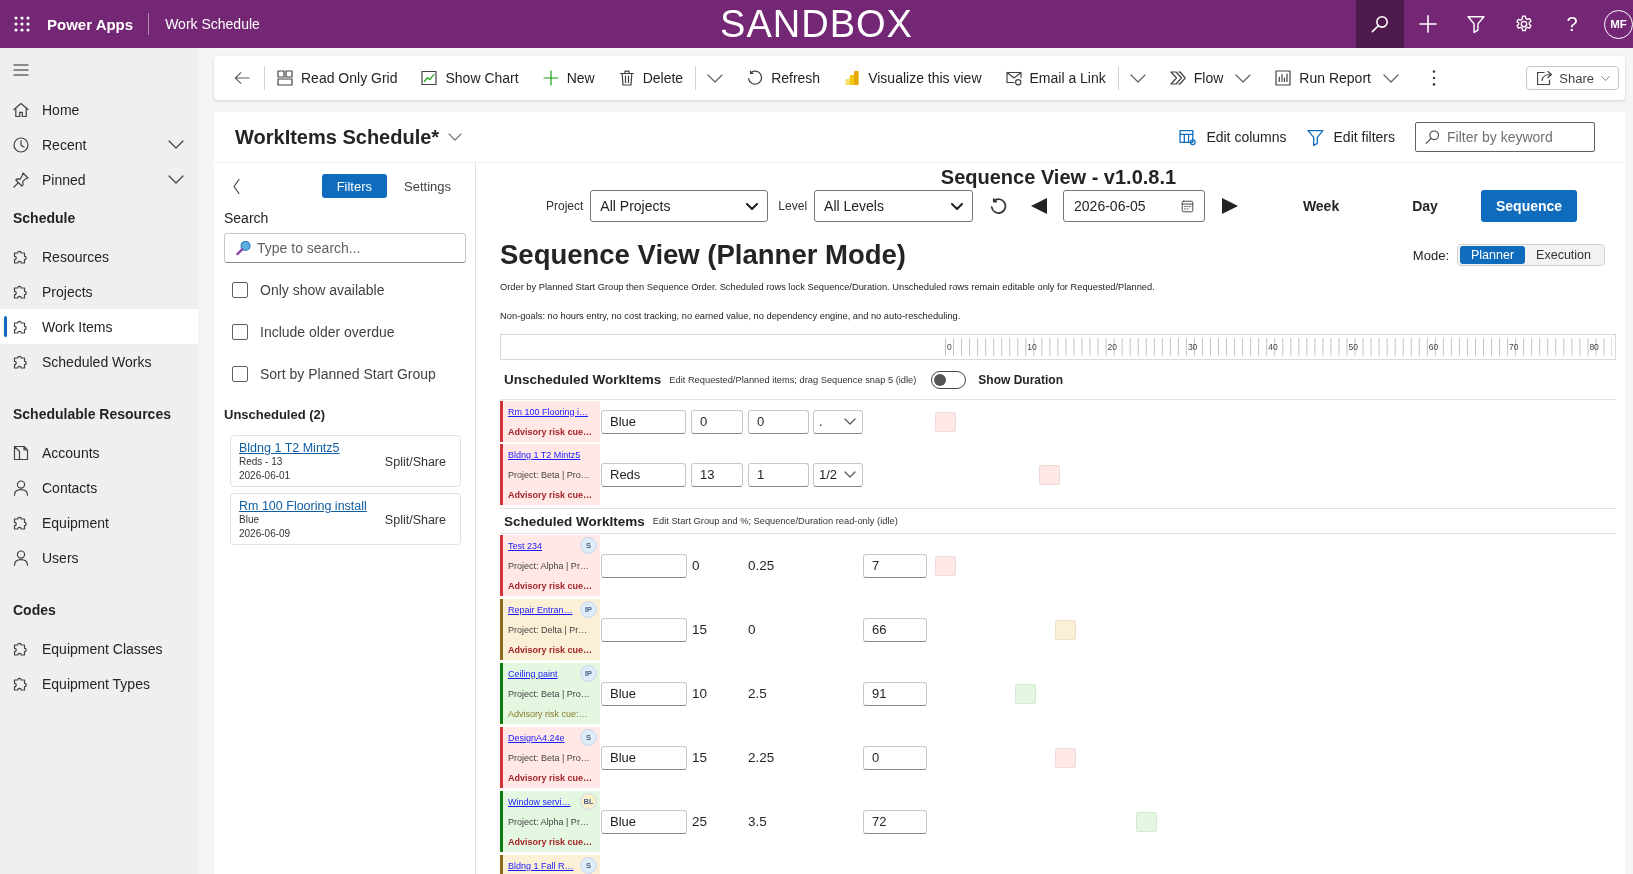 The height and width of the screenshot is (874, 1633). What do you see at coordinates (427, 186) in the screenshot?
I see `panel-tab: Settings` at bounding box center [427, 186].